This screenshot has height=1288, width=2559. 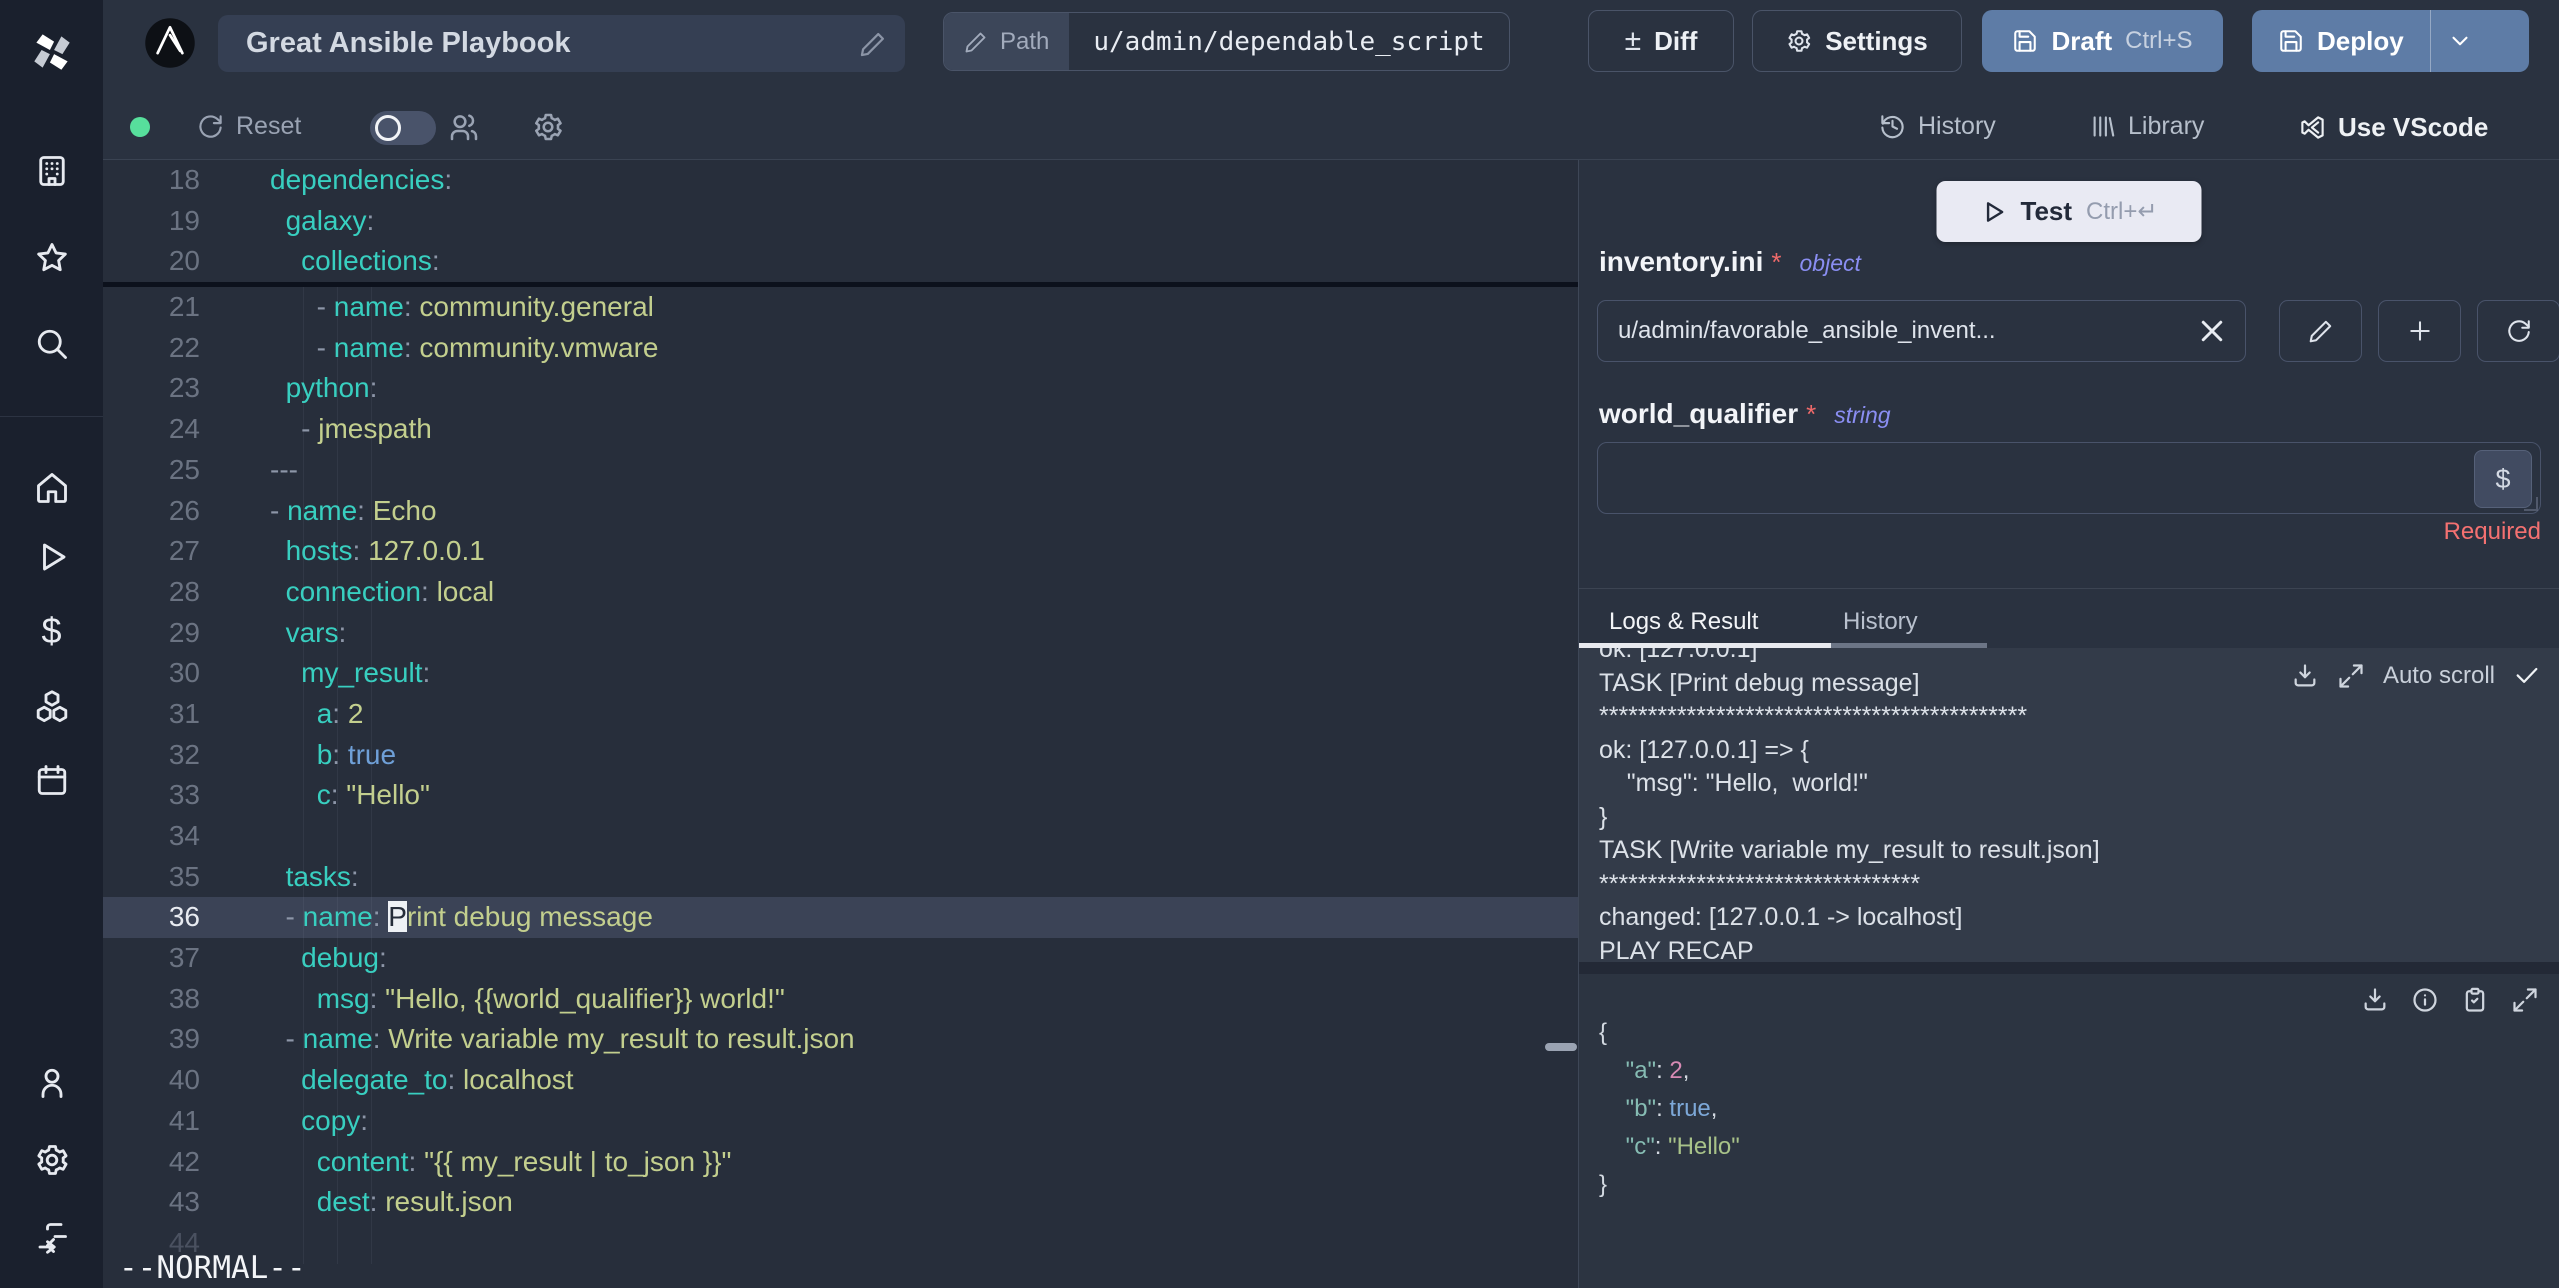 I want to click on code-line: 30 my_result:, so click(x=840, y=673).